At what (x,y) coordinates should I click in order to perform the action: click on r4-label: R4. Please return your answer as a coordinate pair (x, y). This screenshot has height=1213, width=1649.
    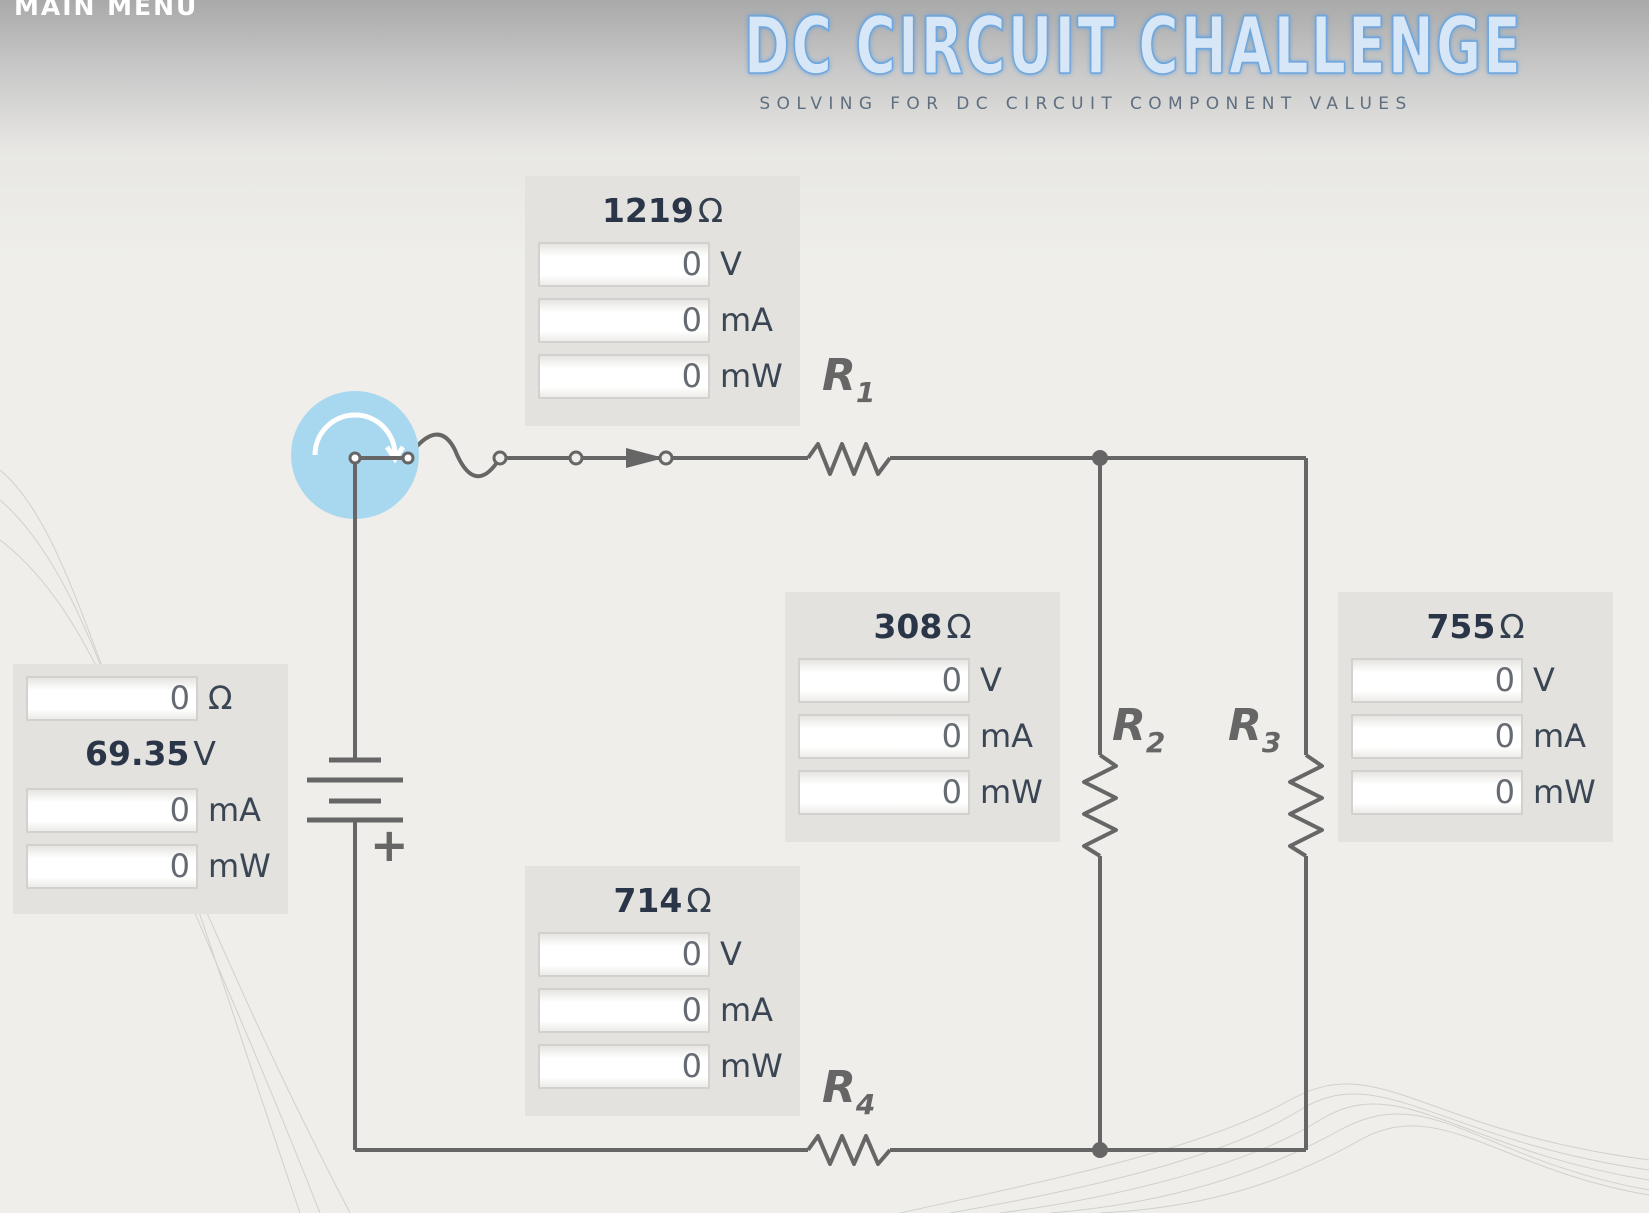
    Looking at the image, I should click on (849, 1091).